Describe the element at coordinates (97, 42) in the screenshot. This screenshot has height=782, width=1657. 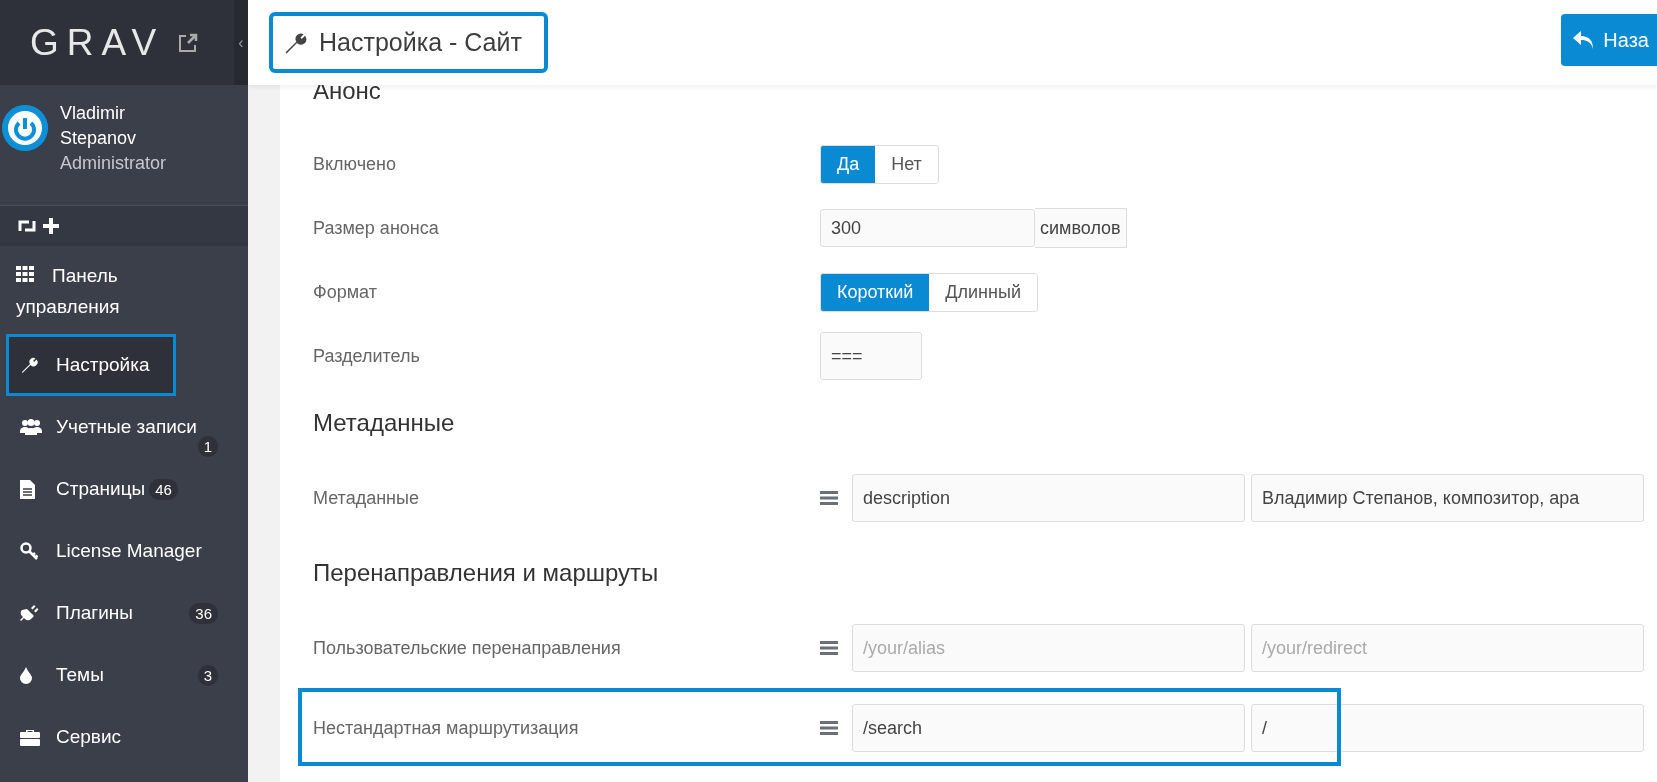
I see `logo-text: GRAV` at that location.